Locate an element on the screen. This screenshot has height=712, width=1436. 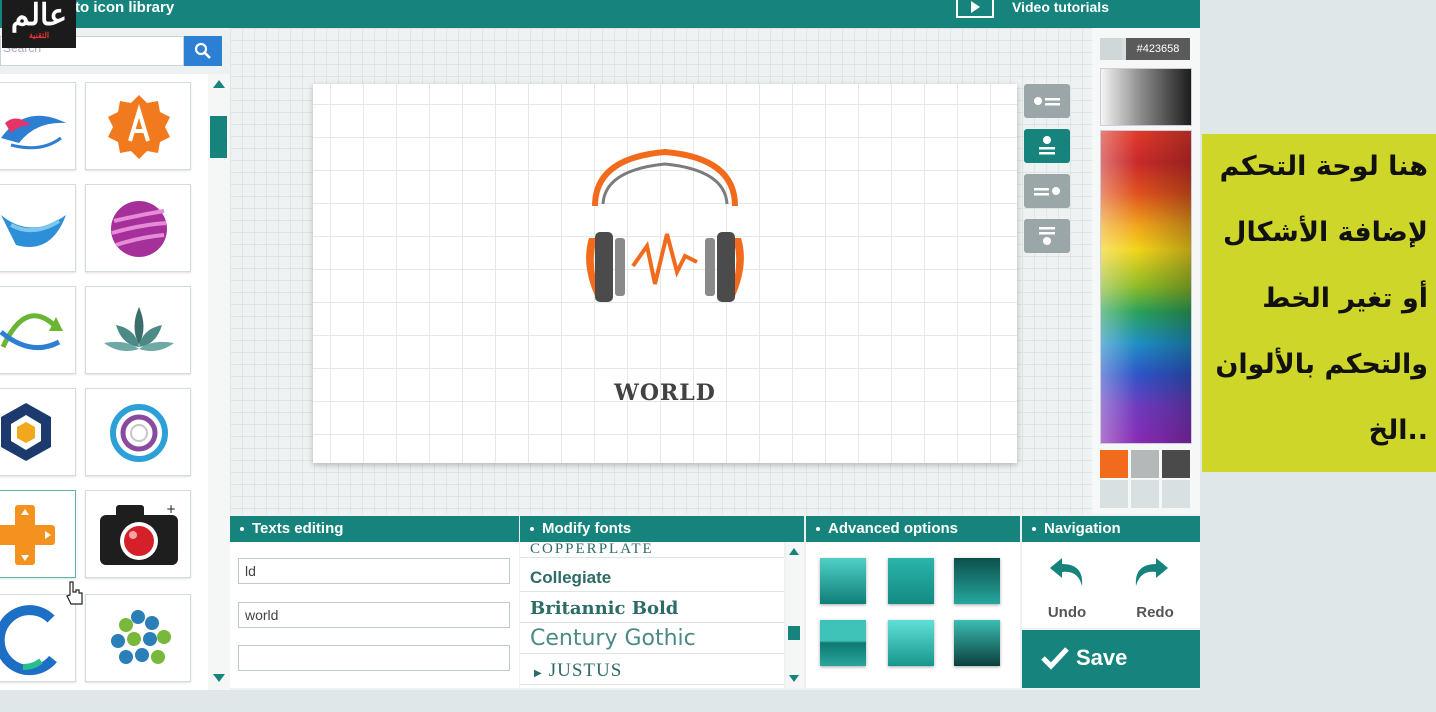
search-button is located at coordinates (203, 51).